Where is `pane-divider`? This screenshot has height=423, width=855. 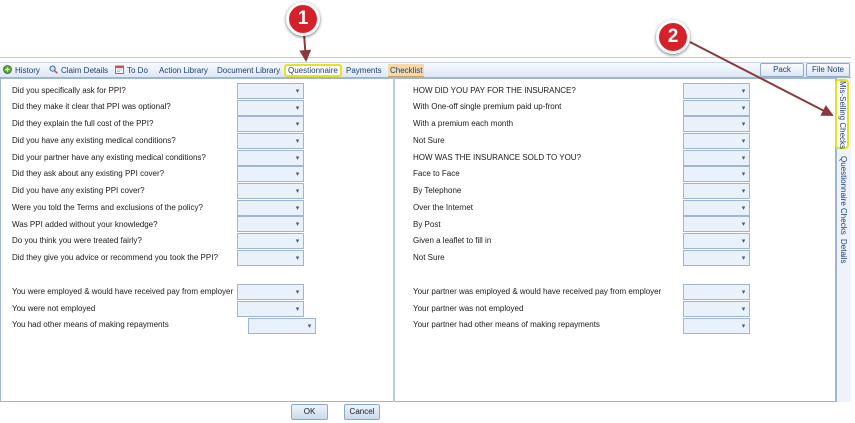
pane-divider is located at coordinates (394, 240).